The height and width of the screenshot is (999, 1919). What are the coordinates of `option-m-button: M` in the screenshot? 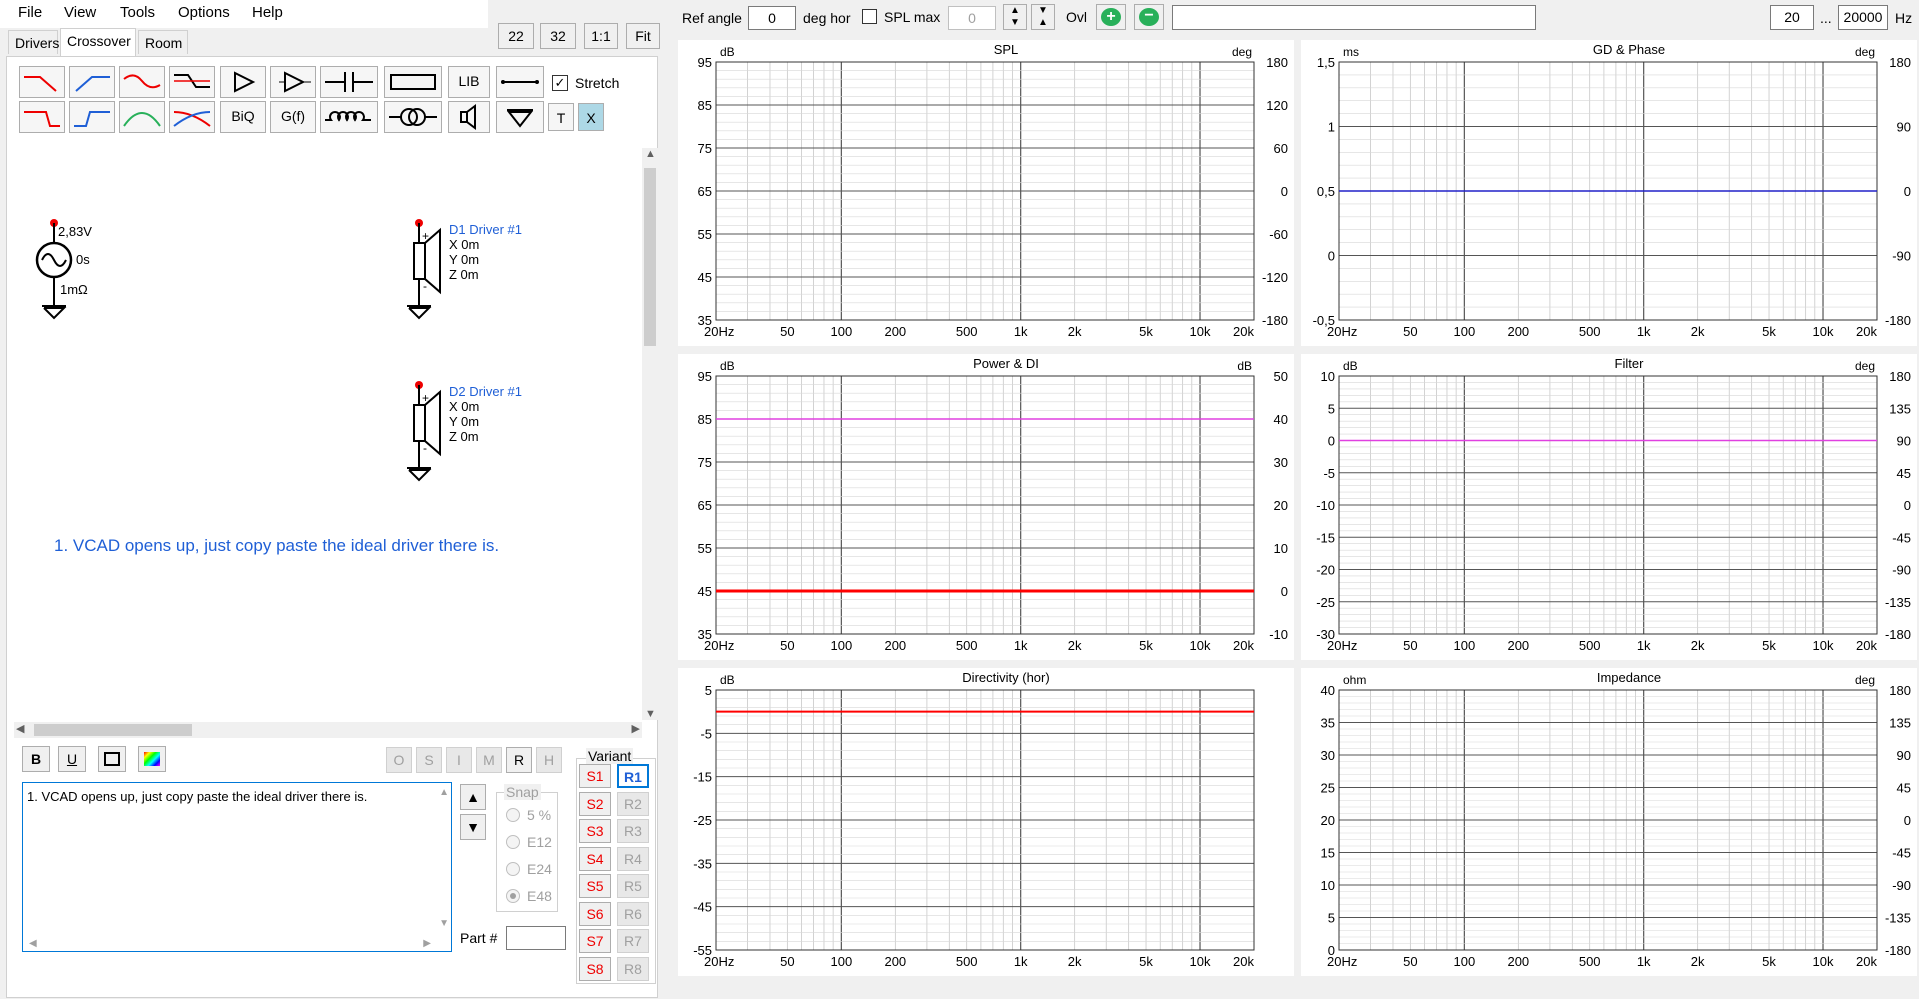 It's located at (489, 760).